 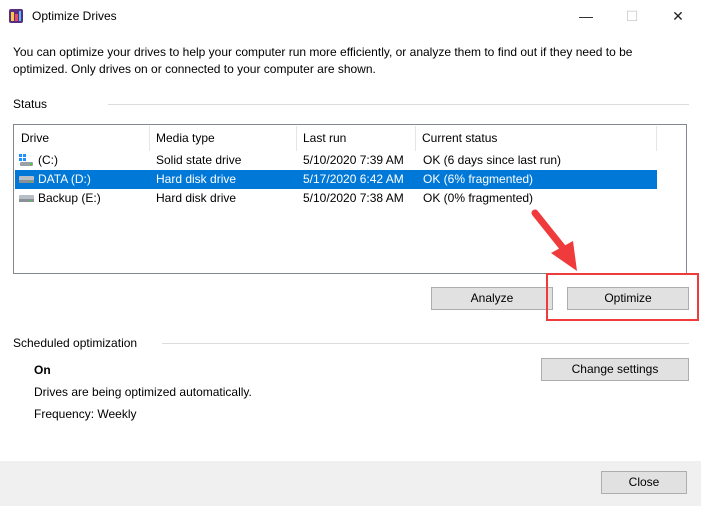 I want to click on drive-current-status: OK (6 days since last run), so click(x=492, y=160).